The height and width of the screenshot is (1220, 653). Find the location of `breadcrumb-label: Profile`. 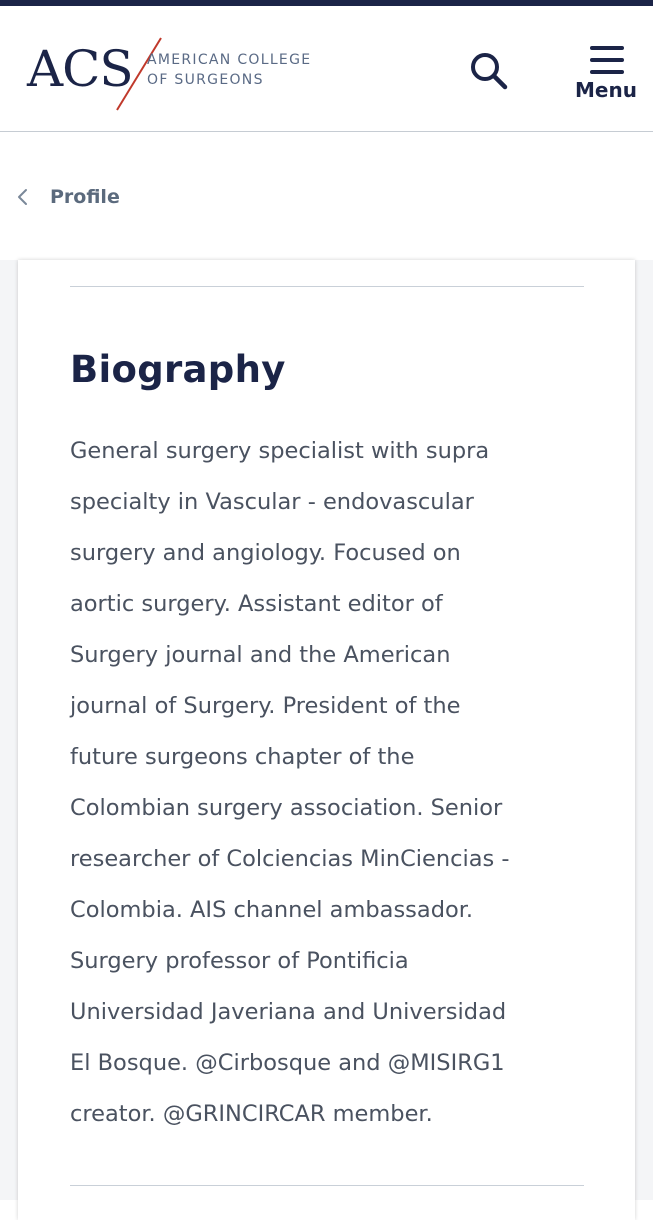

breadcrumb-label: Profile is located at coordinates (85, 197).